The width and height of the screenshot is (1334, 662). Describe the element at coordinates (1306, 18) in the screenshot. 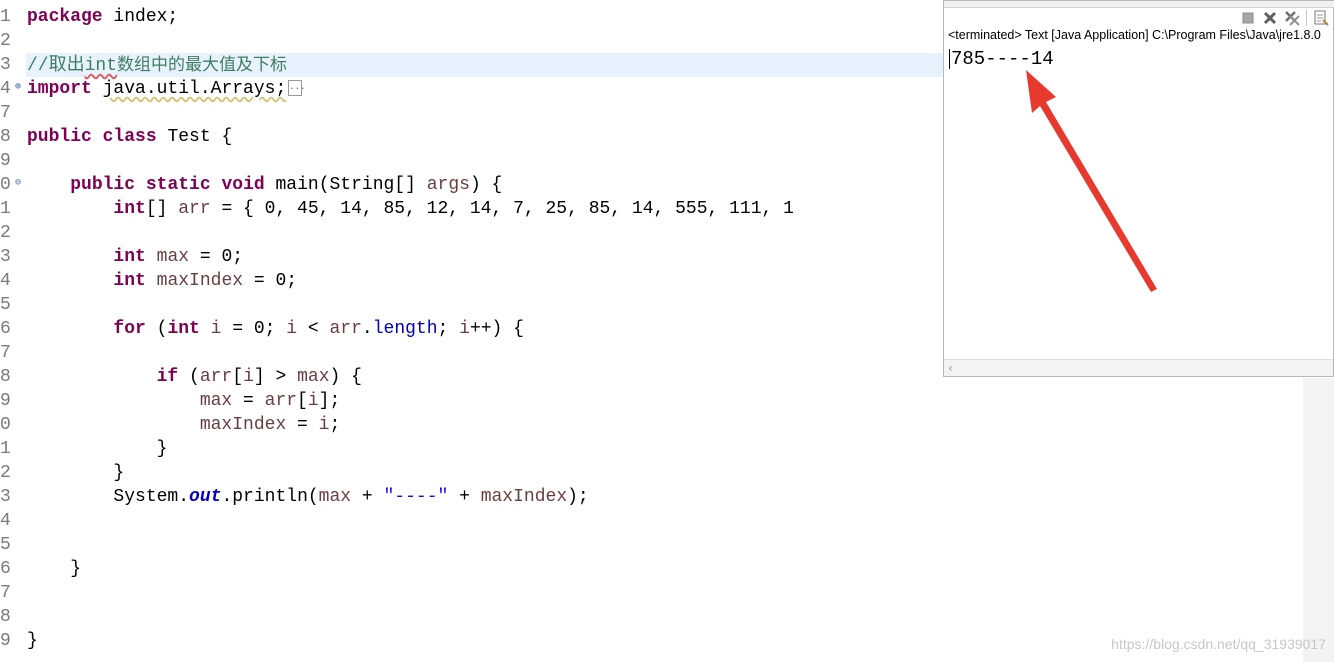

I see `toolbar-separator` at that location.